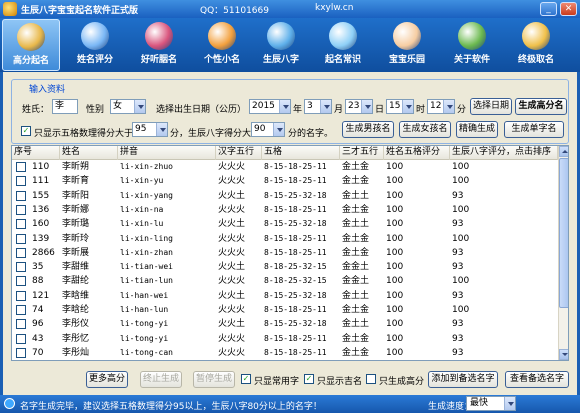 The height and width of the screenshot is (413, 580). I want to click on table-row: 96 李彤仪 li-tong-yi 火火土 8-15-25-32-18 金土土 100 93, so click(285, 324).